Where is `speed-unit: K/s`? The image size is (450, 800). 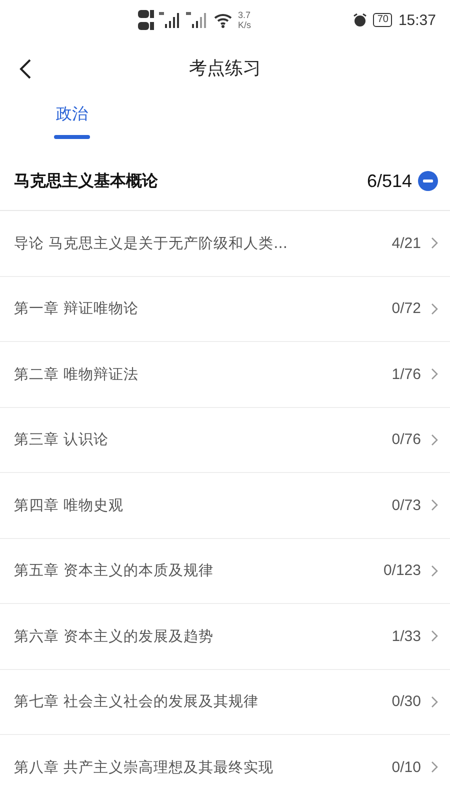 speed-unit: K/s is located at coordinates (245, 25).